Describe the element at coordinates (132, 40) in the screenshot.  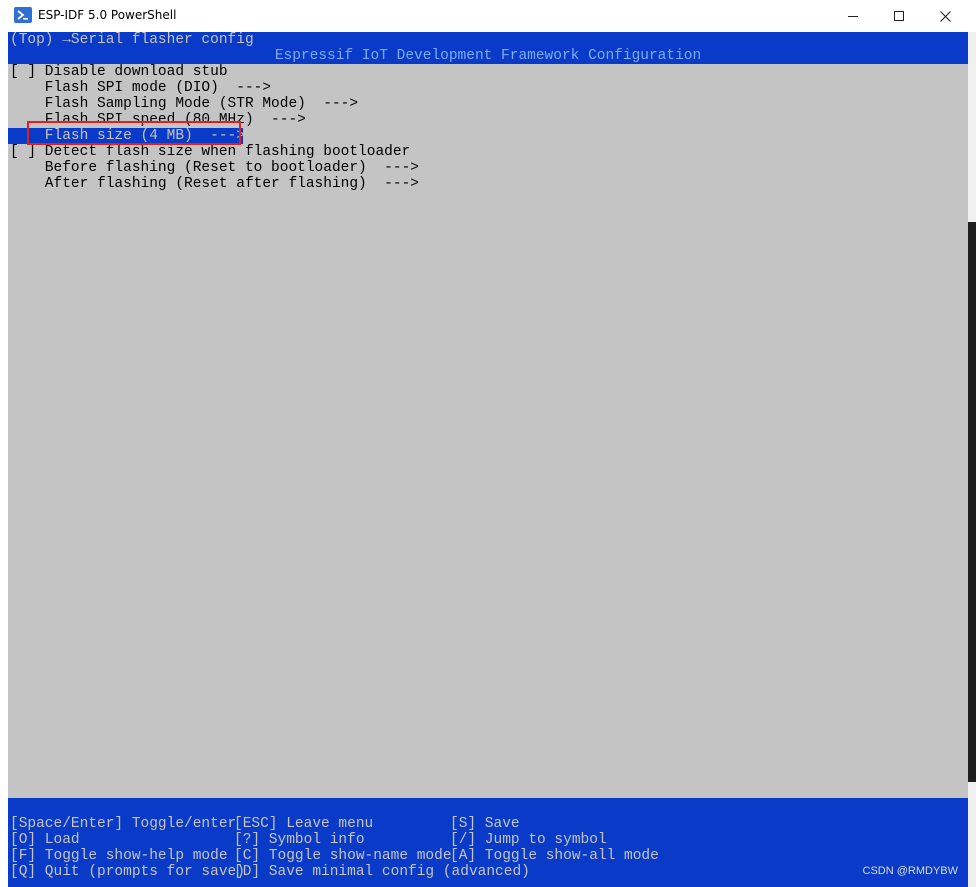
I see `breadcrumb-text: (Top) →Serial flasher config` at that location.